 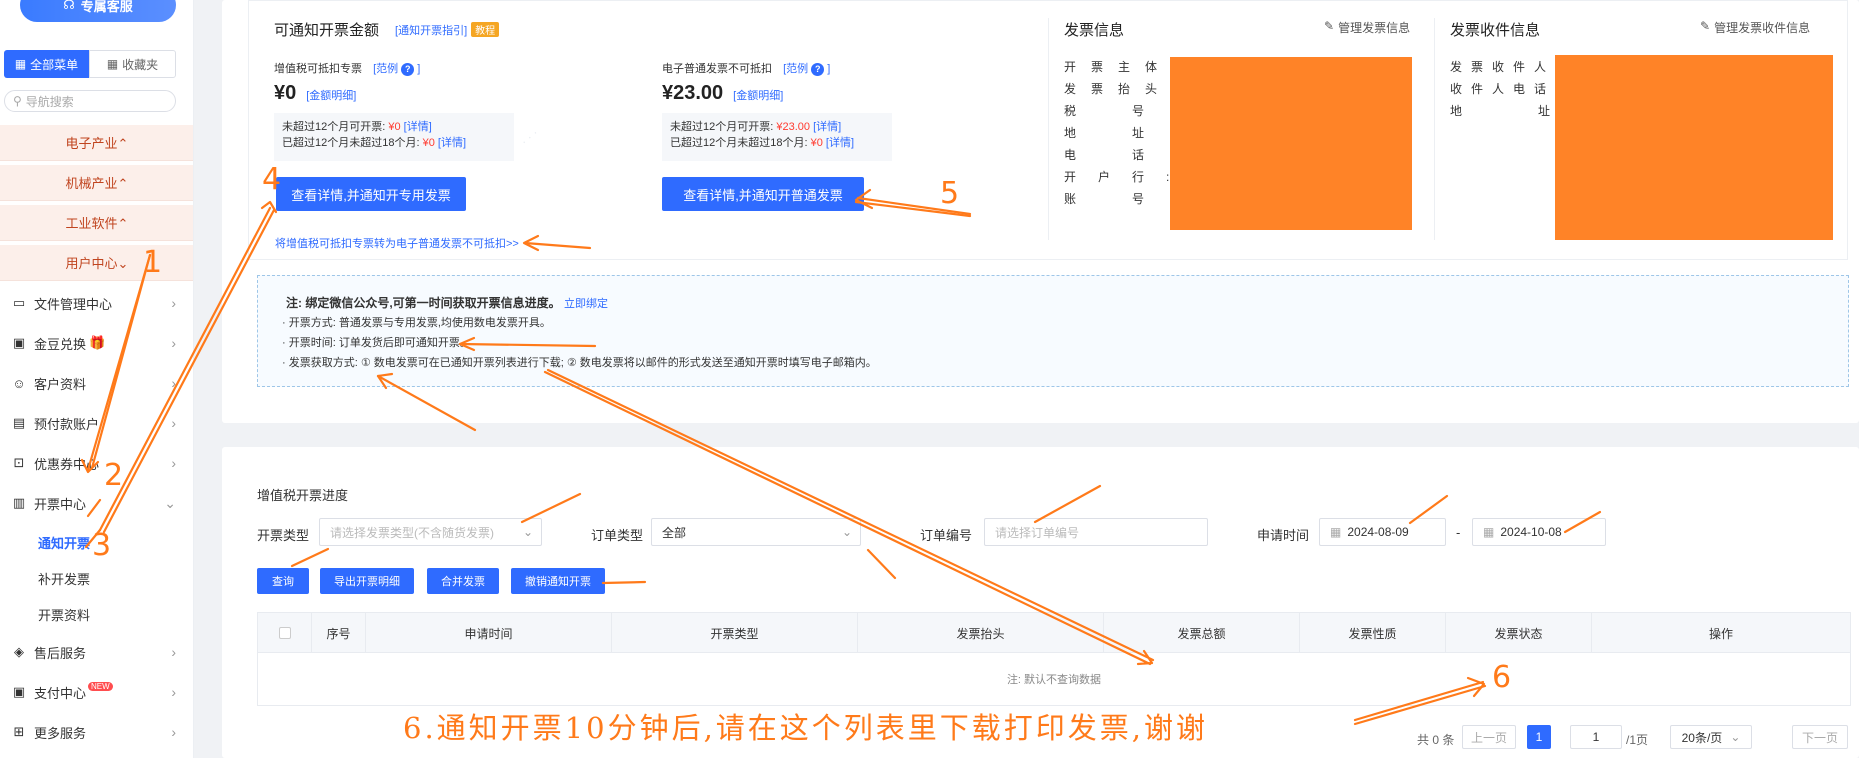 I want to click on arrow-3b, so click(x=189, y=371).